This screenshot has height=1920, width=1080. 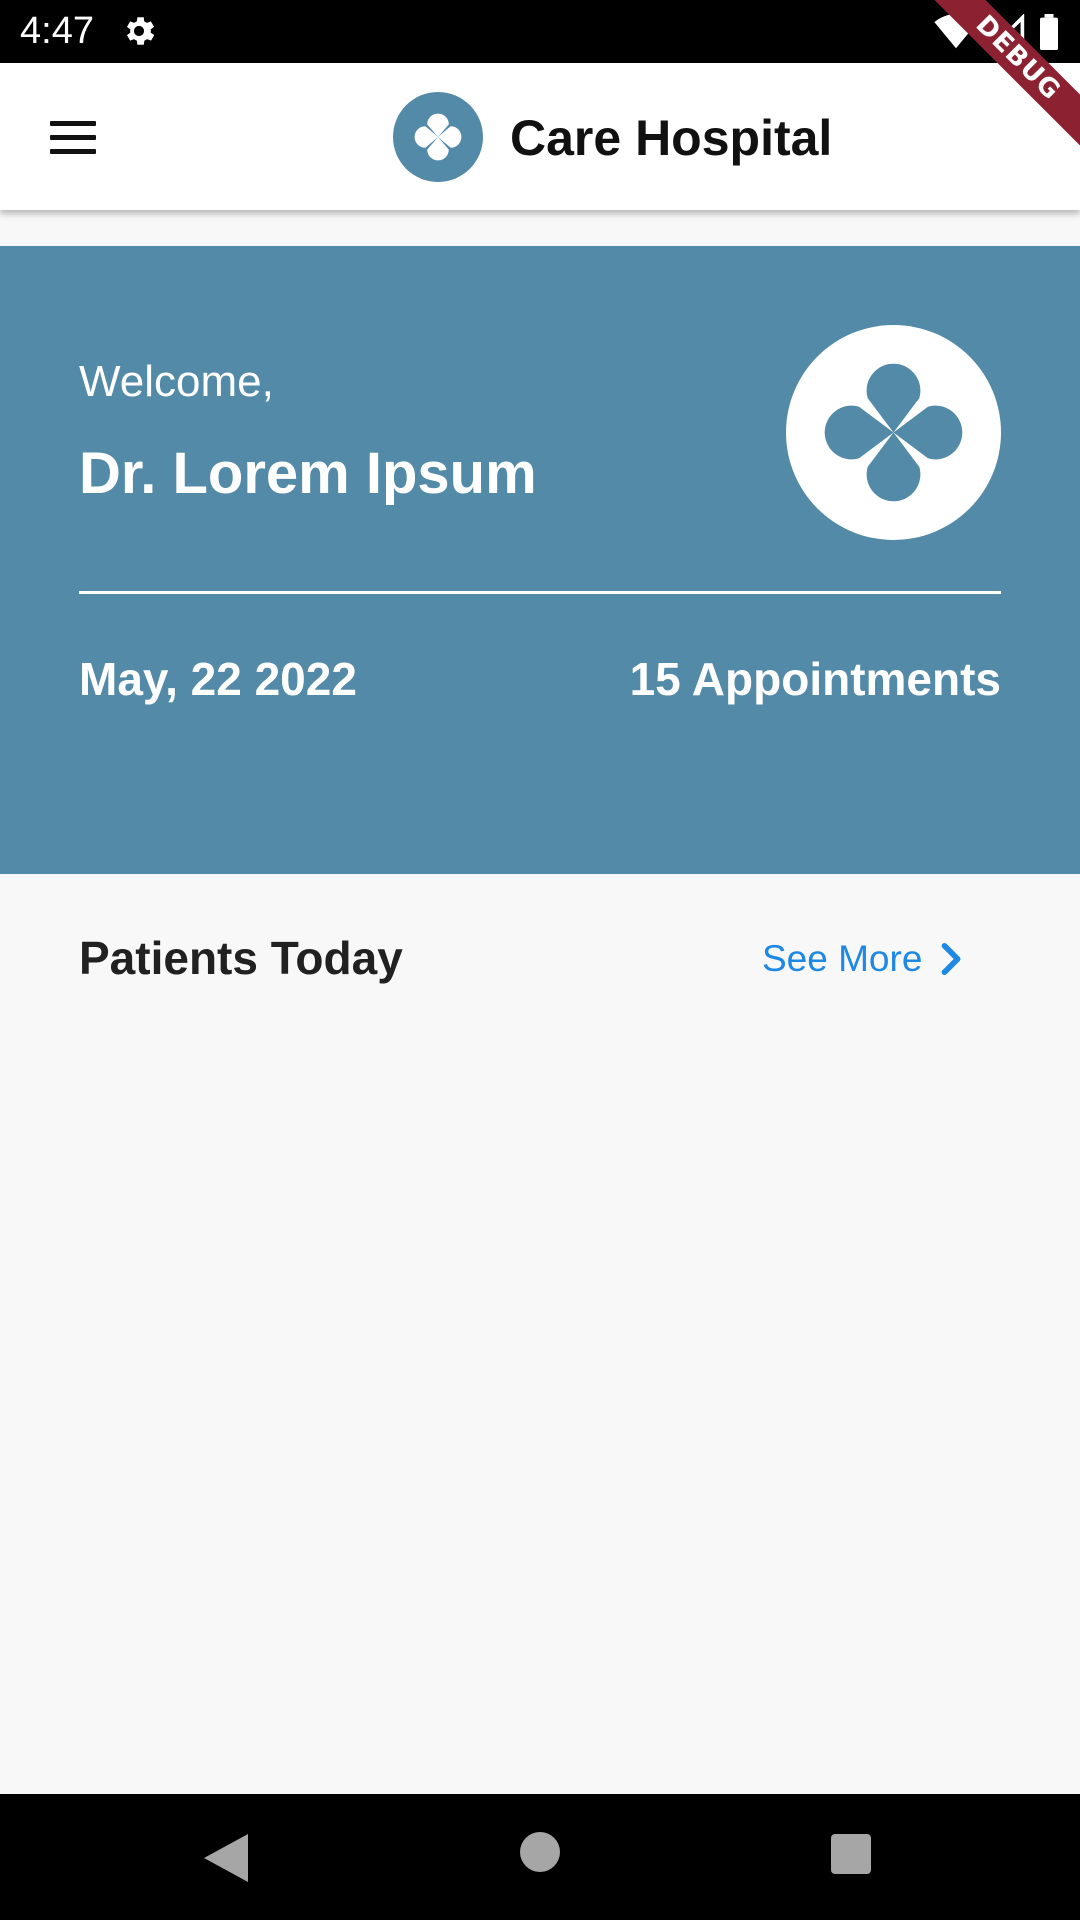 I want to click on banner-divider, so click(x=540, y=592).